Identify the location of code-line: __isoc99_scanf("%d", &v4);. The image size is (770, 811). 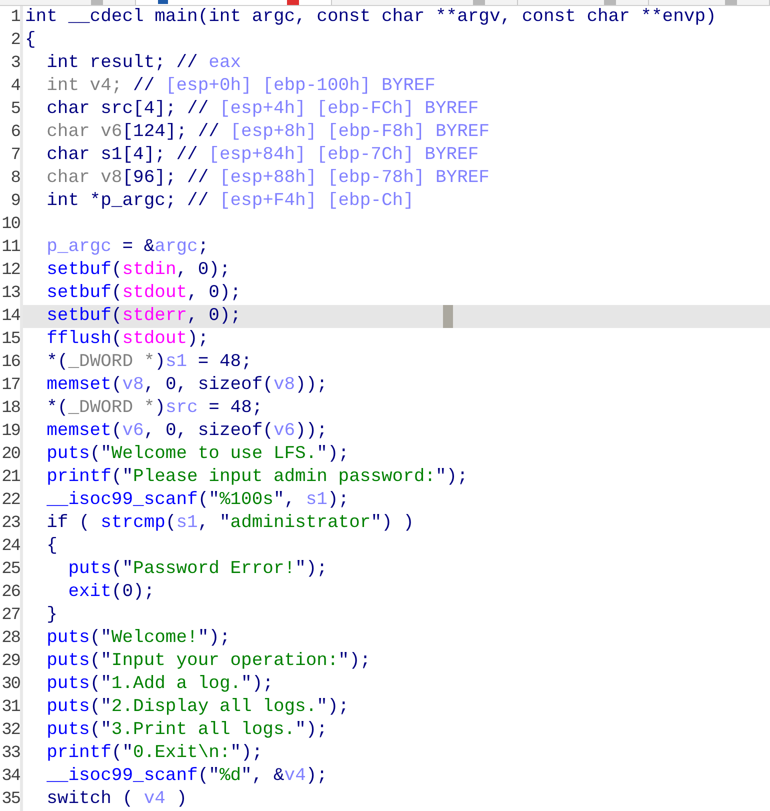
(187, 776).